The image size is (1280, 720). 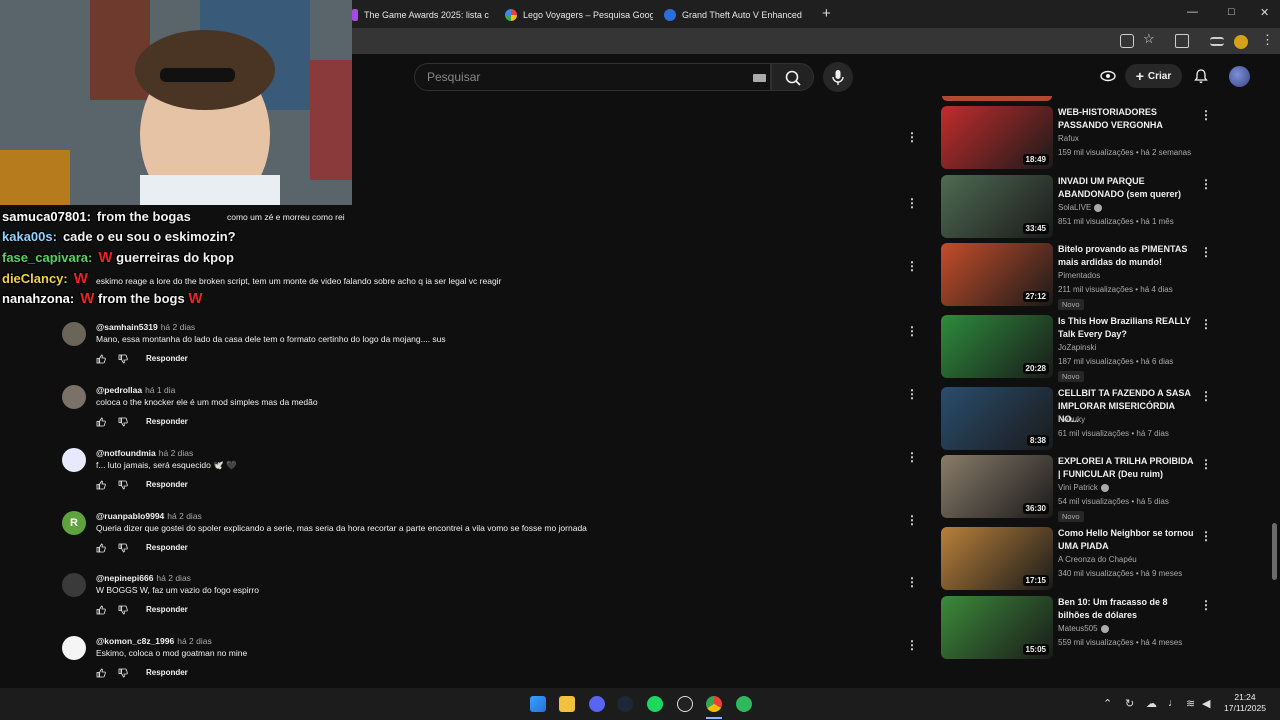 What do you see at coordinates (838, 77) in the screenshot?
I see `voice-search-button` at bounding box center [838, 77].